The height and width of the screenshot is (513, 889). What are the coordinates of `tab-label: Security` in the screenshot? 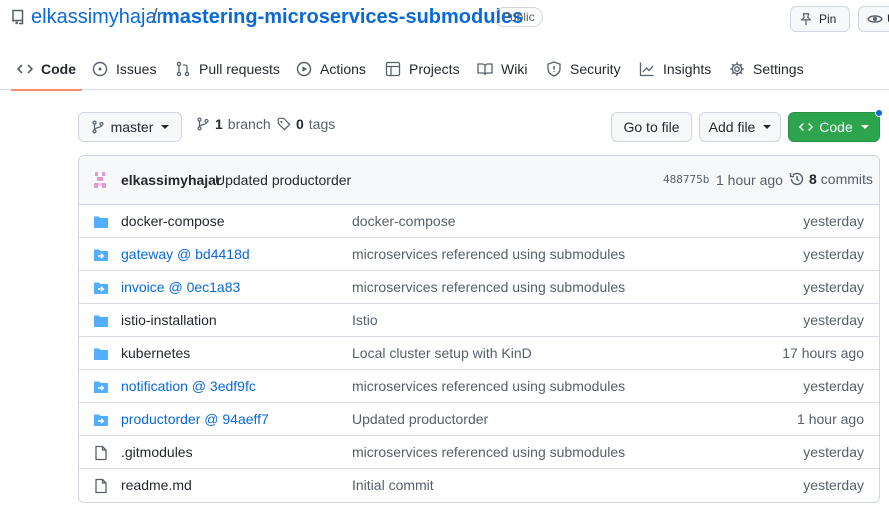 It's located at (595, 69).